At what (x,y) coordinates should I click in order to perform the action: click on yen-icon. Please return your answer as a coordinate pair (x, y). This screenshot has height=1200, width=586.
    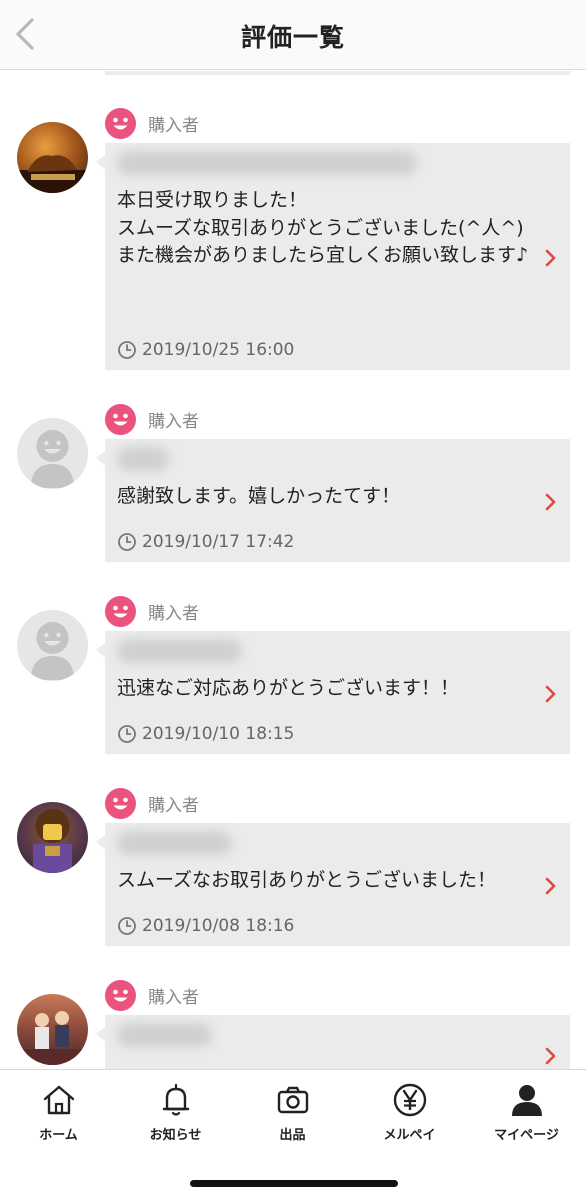
    Looking at the image, I should click on (409, 1100).